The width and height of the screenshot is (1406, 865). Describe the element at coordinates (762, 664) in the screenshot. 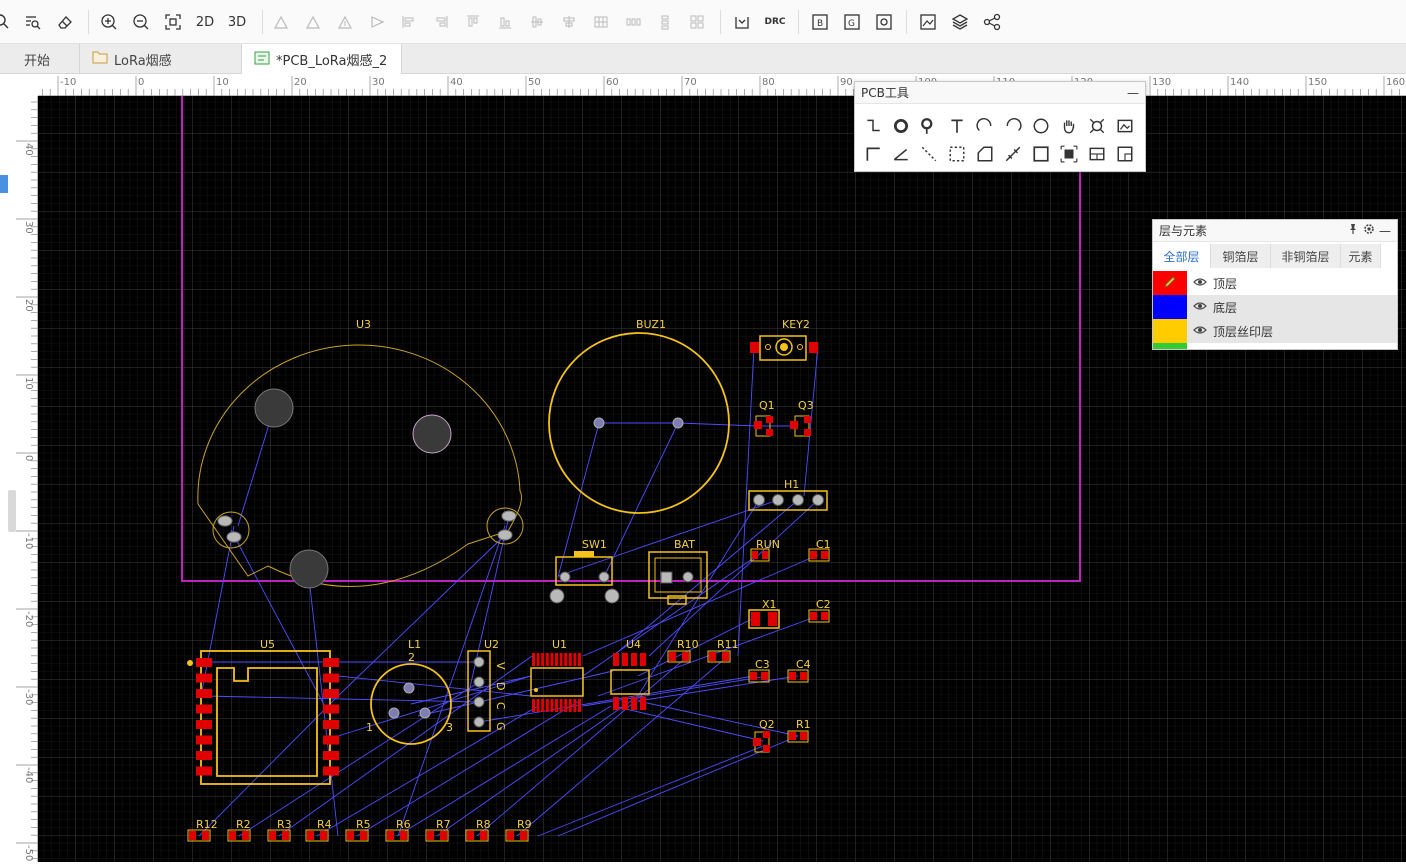

I see `component-label-c3: C3` at that location.